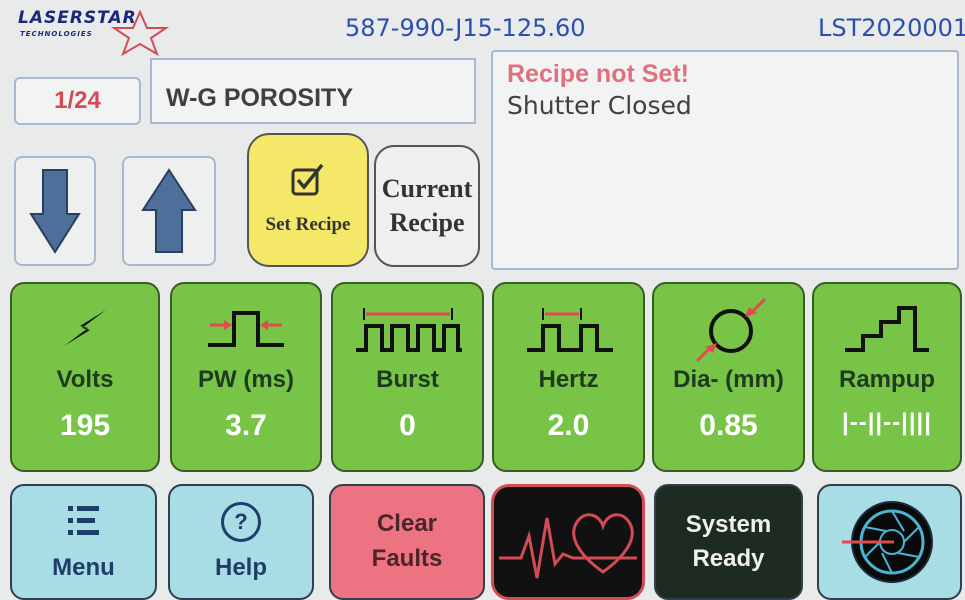 Image resolution: width=965 pixels, height=600 pixels. What do you see at coordinates (408, 330) in the screenshot?
I see `burst-icon` at bounding box center [408, 330].